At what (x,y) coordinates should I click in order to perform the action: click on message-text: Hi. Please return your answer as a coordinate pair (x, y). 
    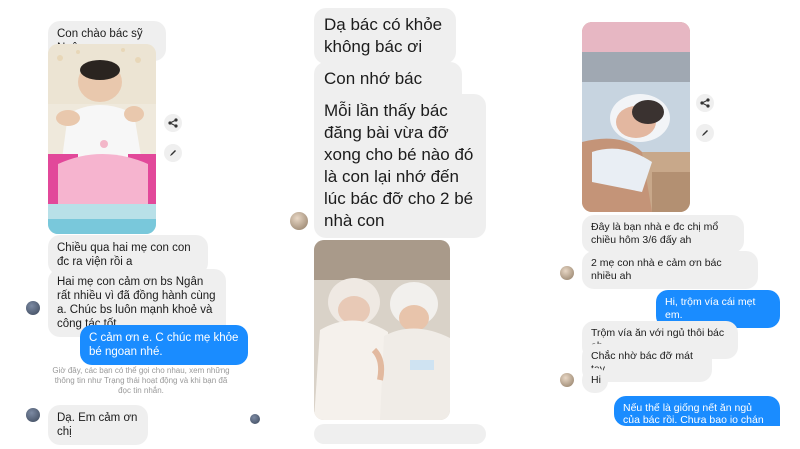
    Looking at the image, I should click on (596, 380).